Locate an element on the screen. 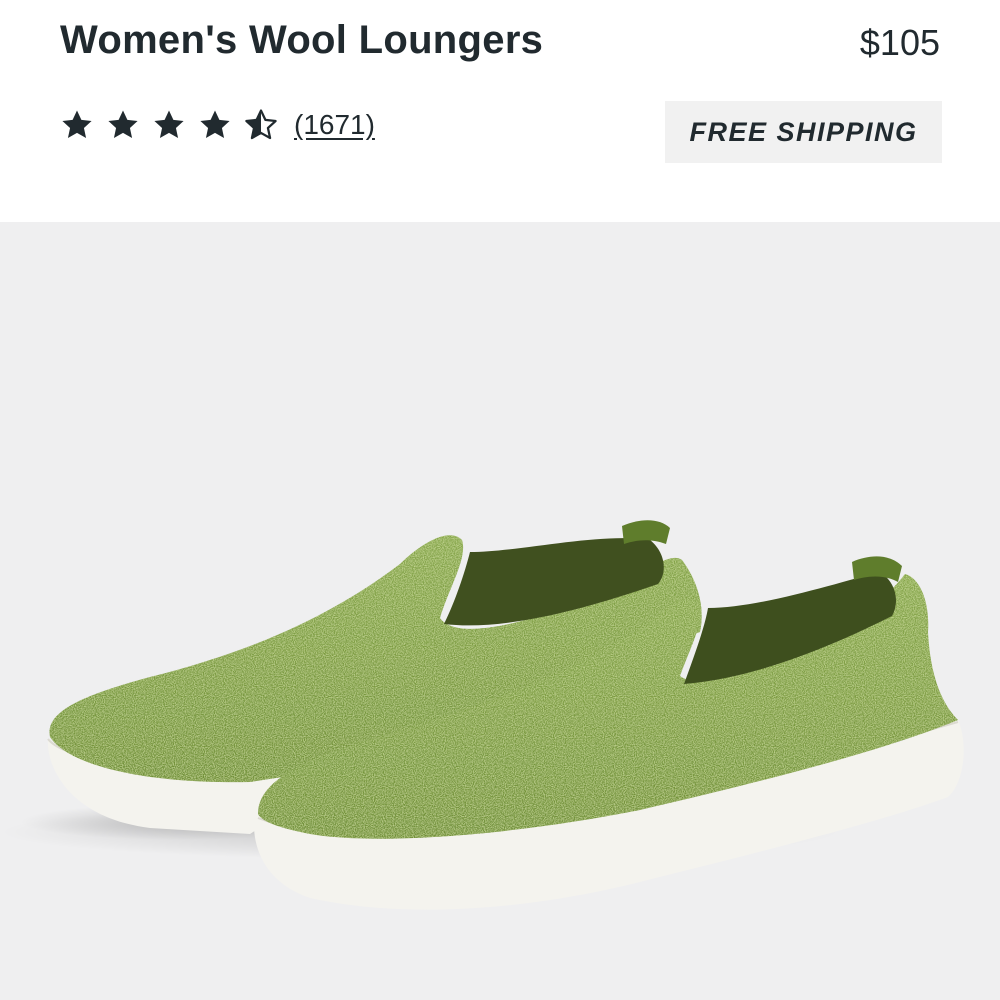  rating-row: (1671) is located at coordinates (217, 125).